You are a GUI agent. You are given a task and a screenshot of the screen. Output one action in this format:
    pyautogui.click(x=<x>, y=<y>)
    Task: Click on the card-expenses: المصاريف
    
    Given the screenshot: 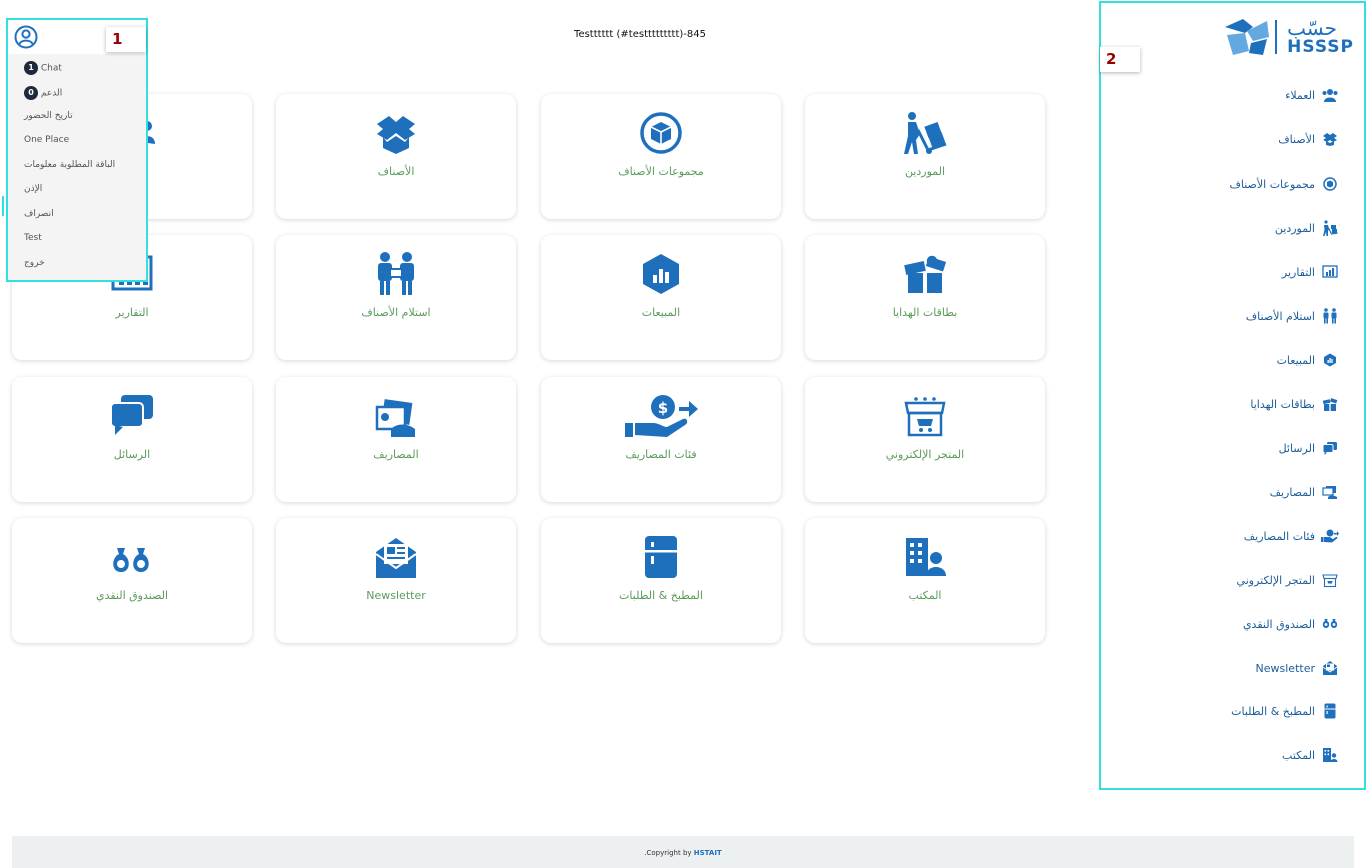 What is the action you would take?
    pyautogui.click(x=396, y=439)
    